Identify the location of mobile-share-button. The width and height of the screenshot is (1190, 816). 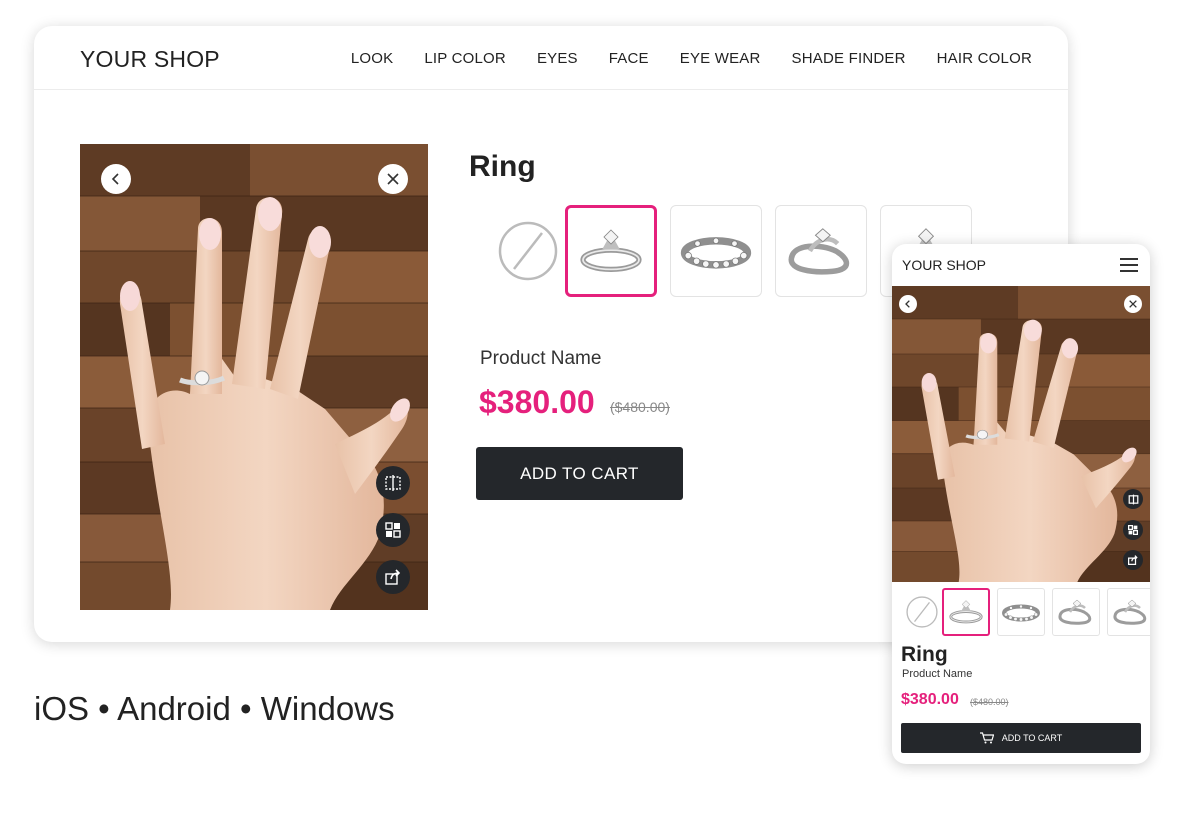
(1133, 560).